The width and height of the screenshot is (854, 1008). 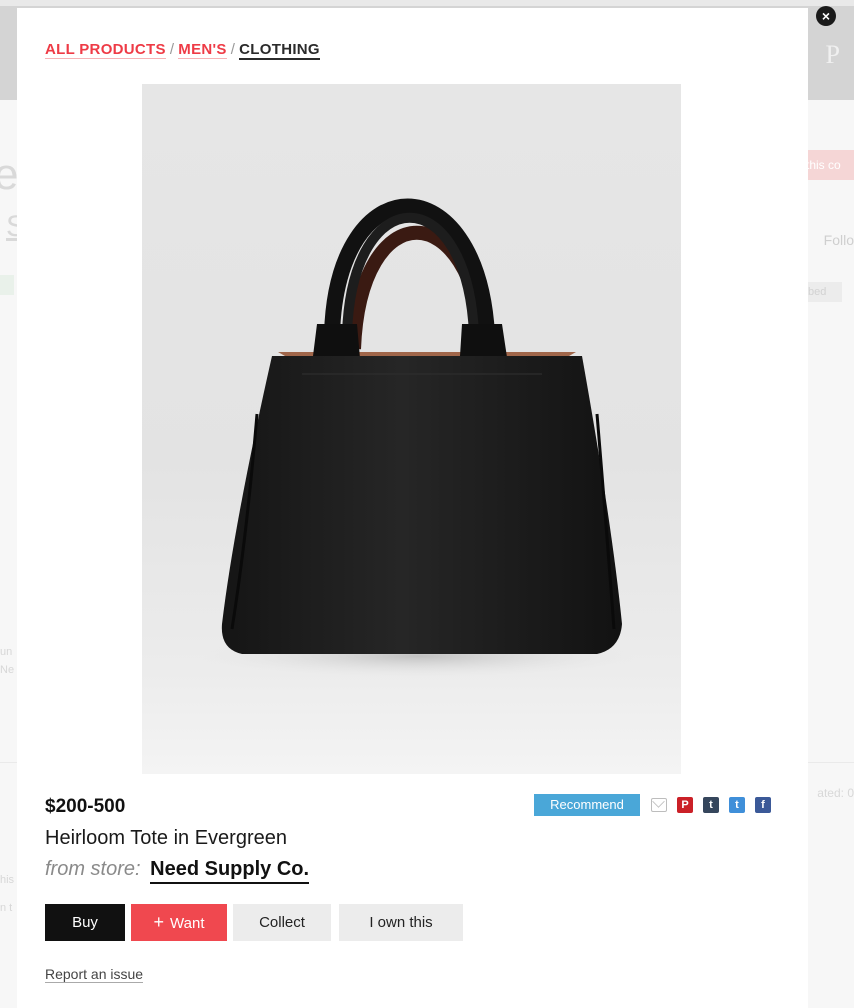 I want to click on product-title: Heirloom Tote in Evergreen, so click(x=166, y=838).